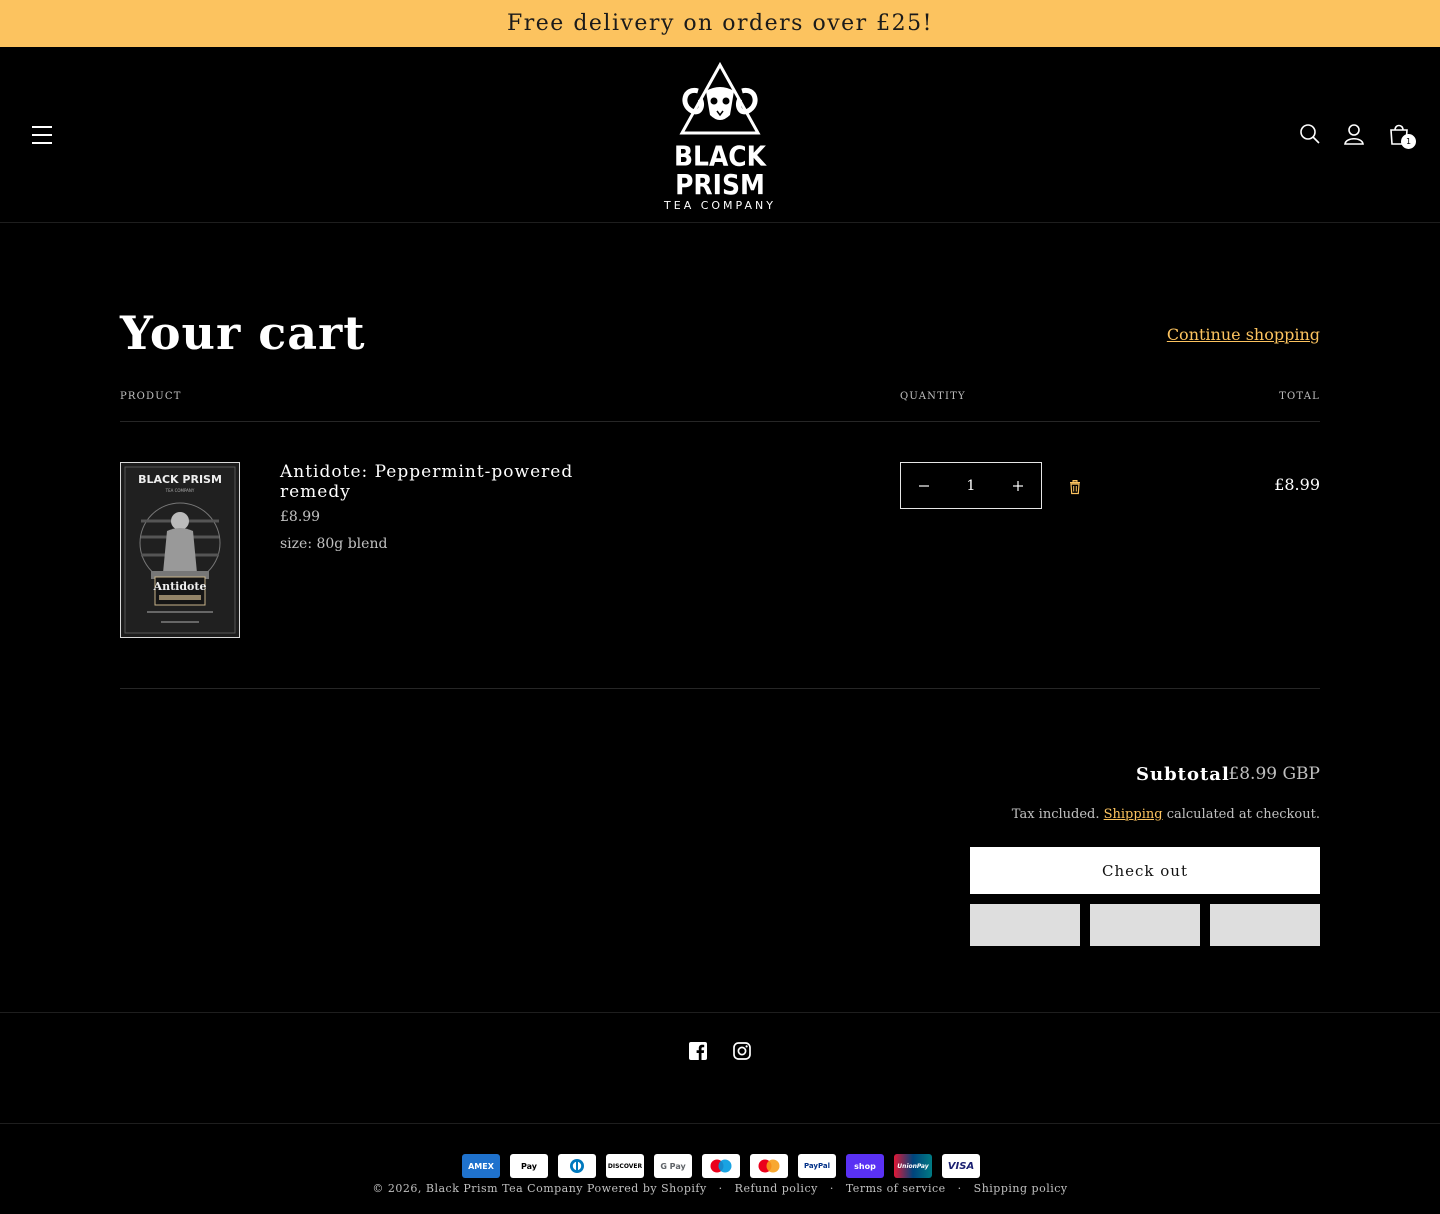 The height and width of the screenshot is (1214, 1440). Describe the element at coordinates (742, 1051) in the screenshot. I see `instagram-icon` at that location.